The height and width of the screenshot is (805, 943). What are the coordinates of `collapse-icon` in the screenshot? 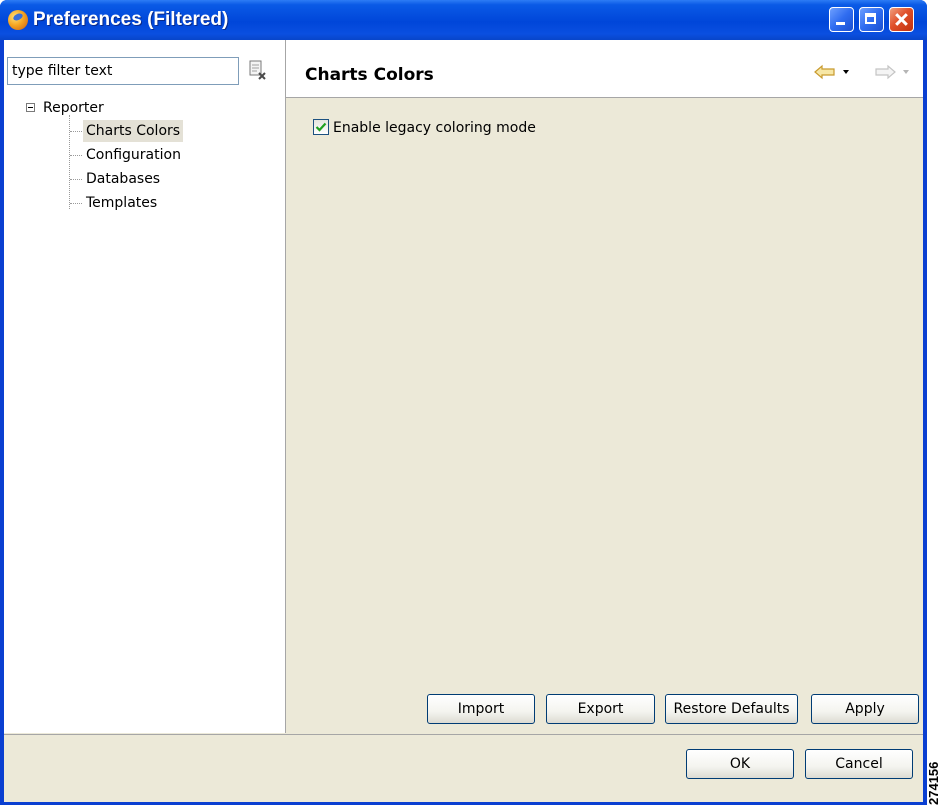 It's located at (30, 107).